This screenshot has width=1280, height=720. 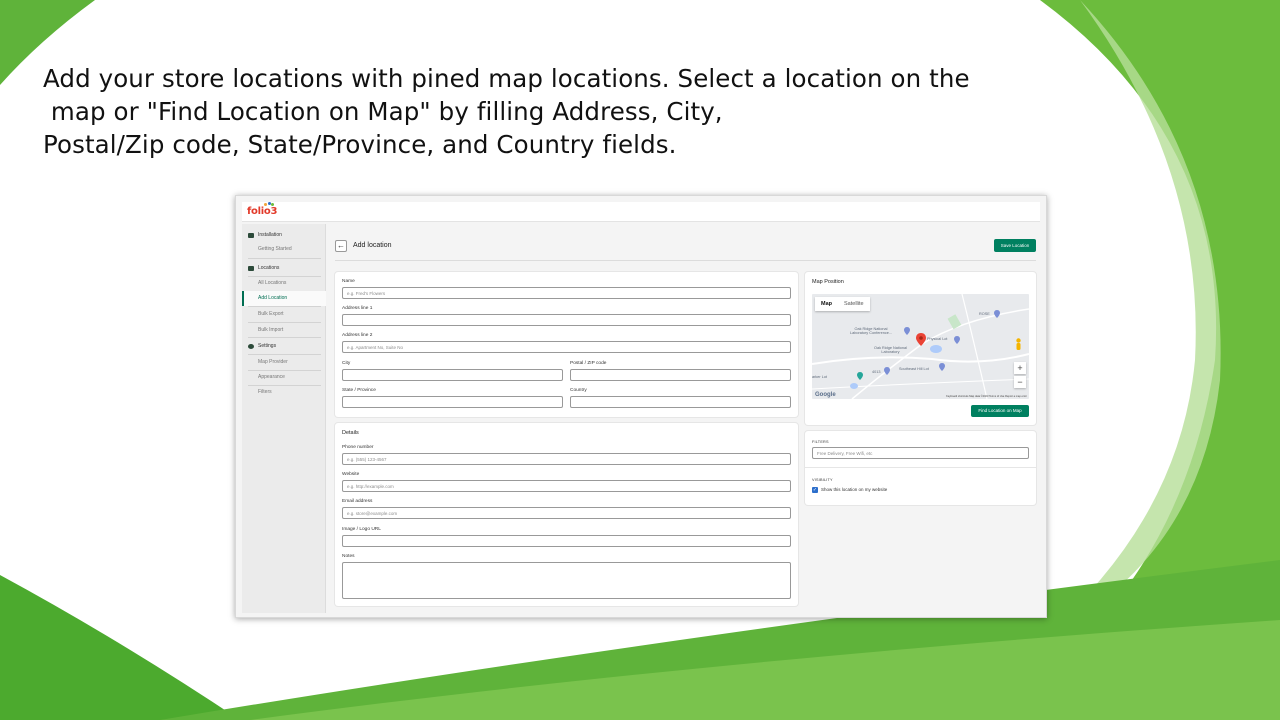 I want to click on sidebar-item-settings: Settings, so click(x=284, y=346).